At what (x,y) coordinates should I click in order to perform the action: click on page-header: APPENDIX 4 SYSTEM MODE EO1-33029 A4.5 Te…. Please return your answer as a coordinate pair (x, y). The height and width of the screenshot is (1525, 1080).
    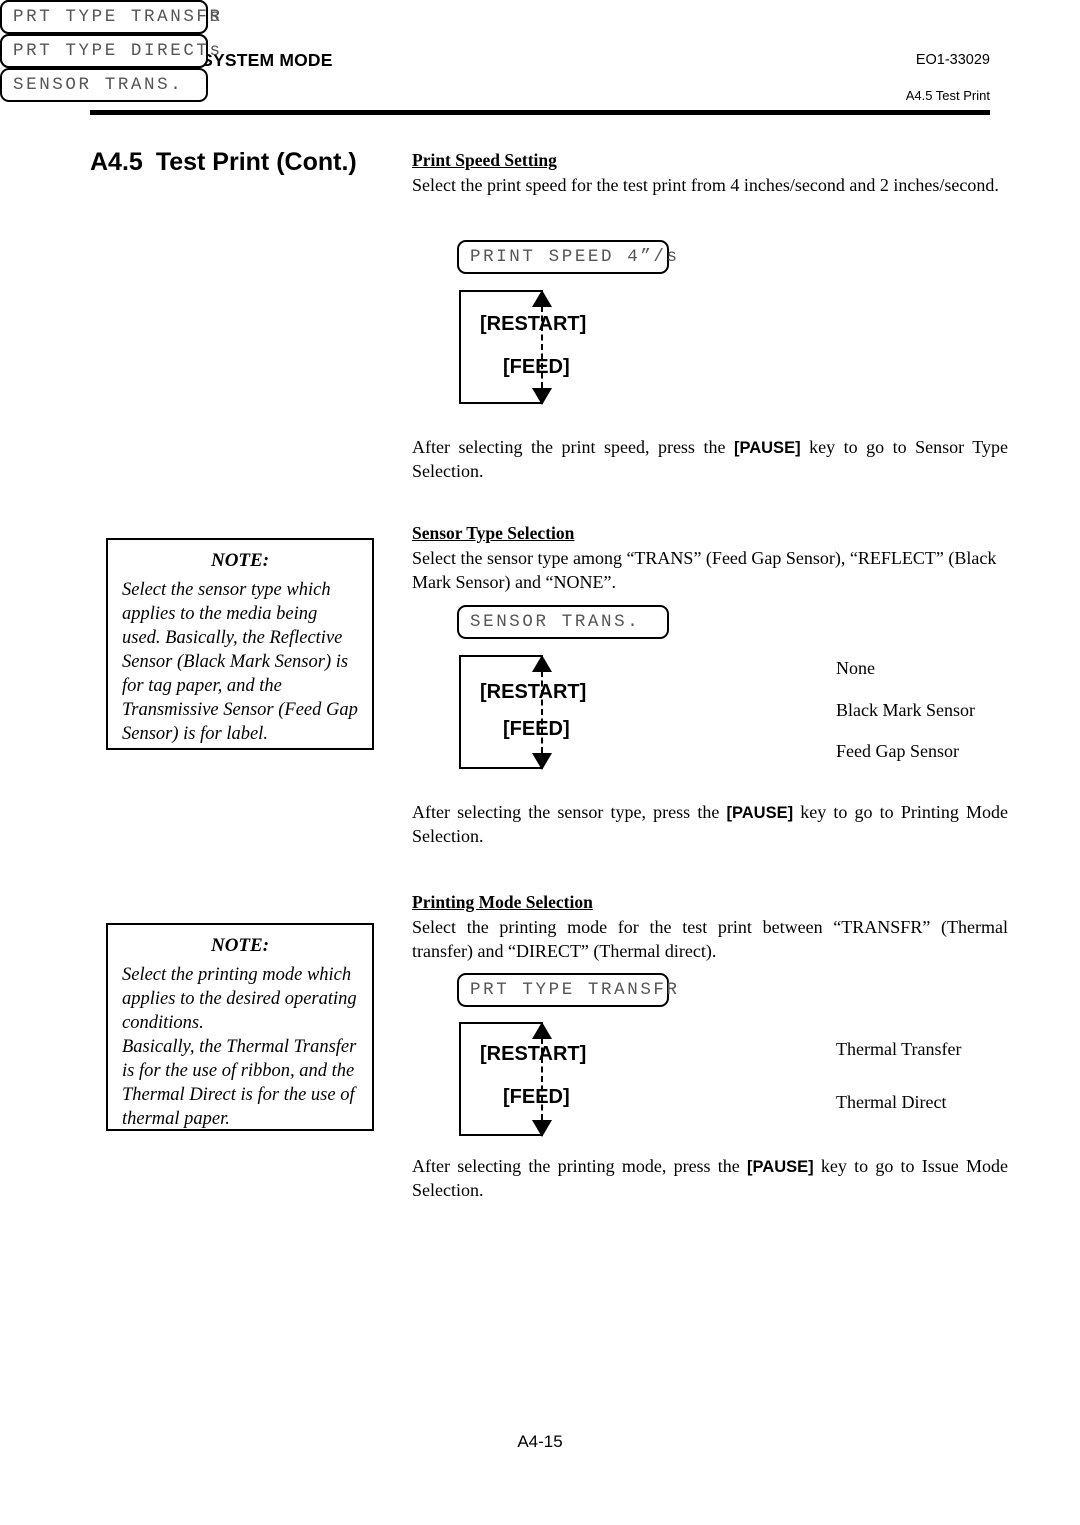
    Looking at the image, I should click on (540, 80).